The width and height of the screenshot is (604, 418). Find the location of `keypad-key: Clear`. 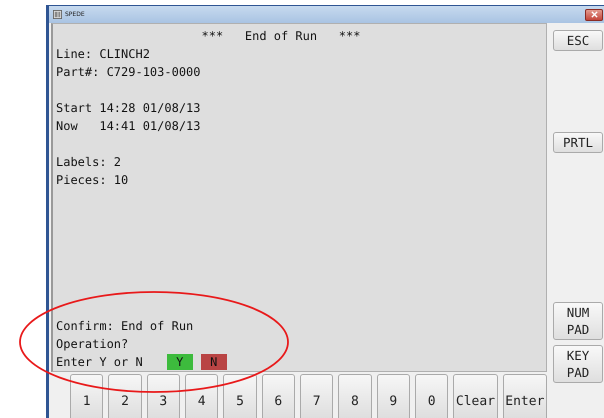

keypad-key: Clear is located at coordinates (475, 396).